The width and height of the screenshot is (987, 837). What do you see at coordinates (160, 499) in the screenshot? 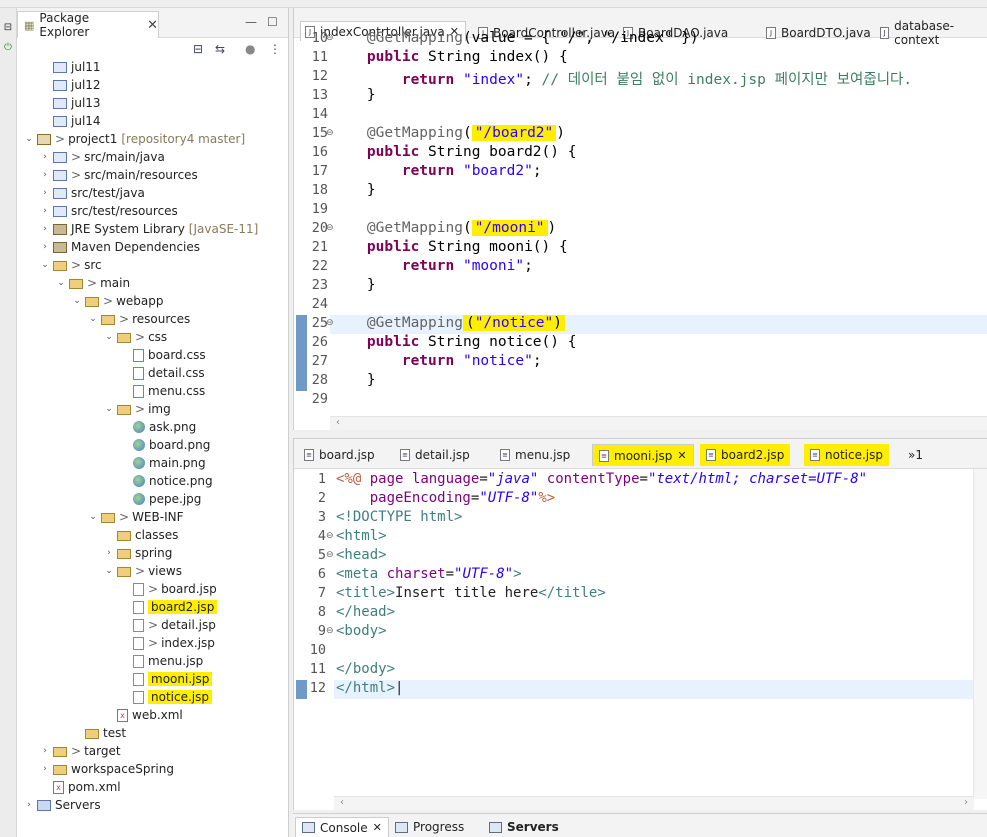
I see `tree-item: pepe.jpg` at bounding box center [160, 499].